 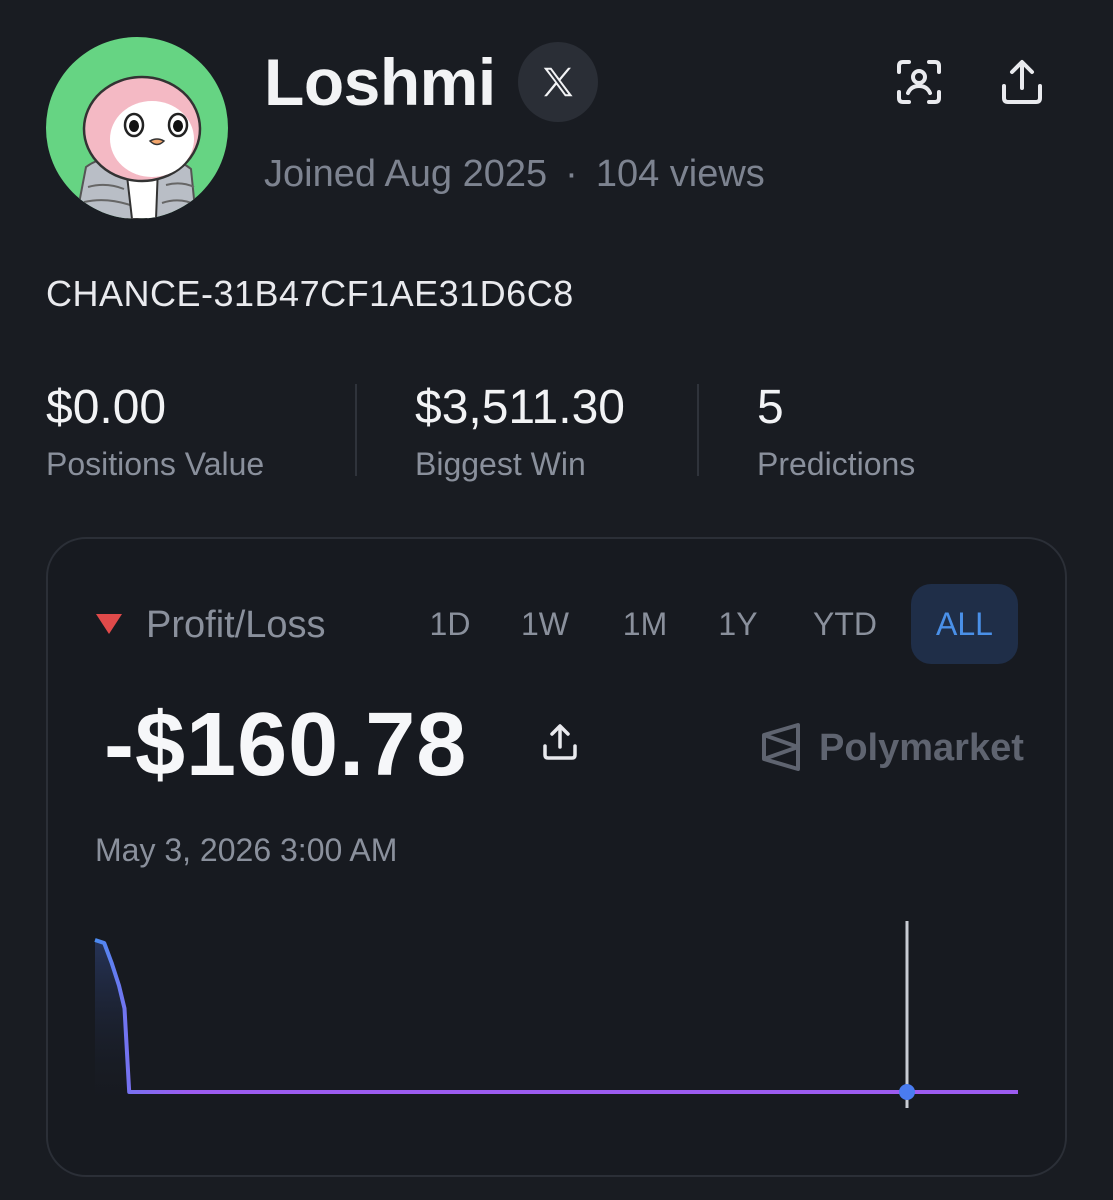 What do you see at coordinates (781, 747) in the screenshot?
I see `polymarket-logo-icon` at bounding box center [781, 747].